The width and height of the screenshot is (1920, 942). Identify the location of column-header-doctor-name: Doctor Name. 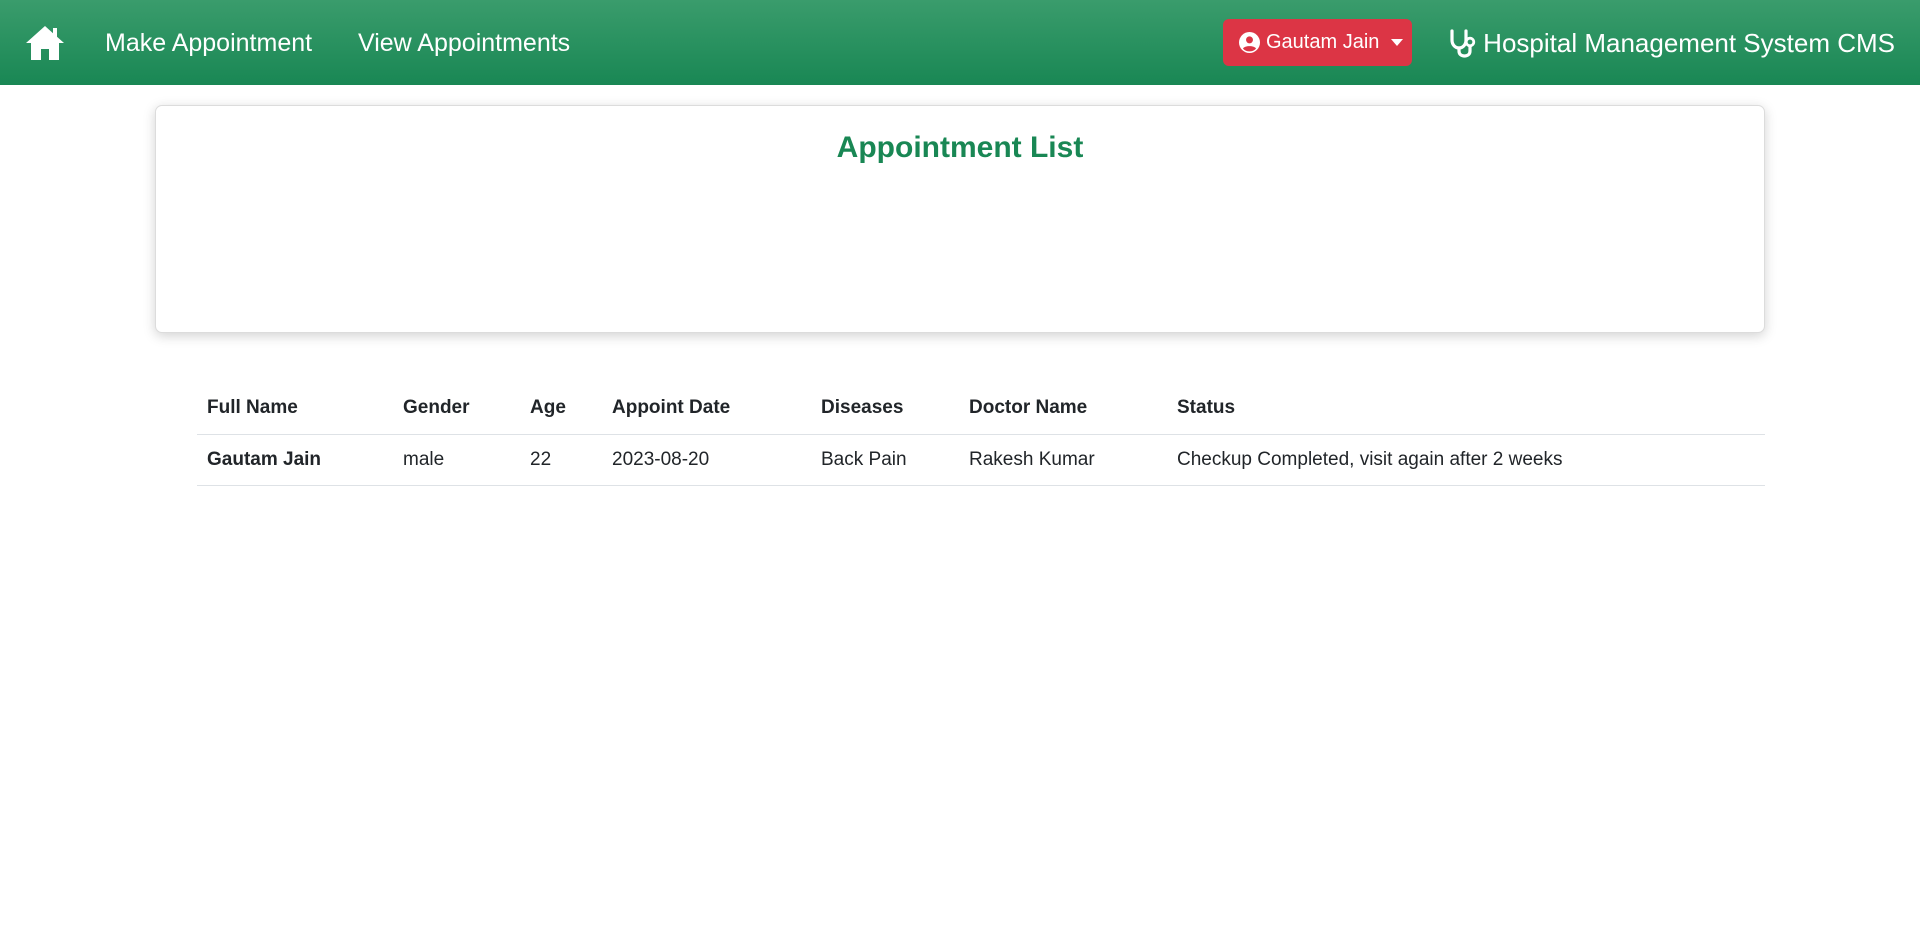
(1063, 409).